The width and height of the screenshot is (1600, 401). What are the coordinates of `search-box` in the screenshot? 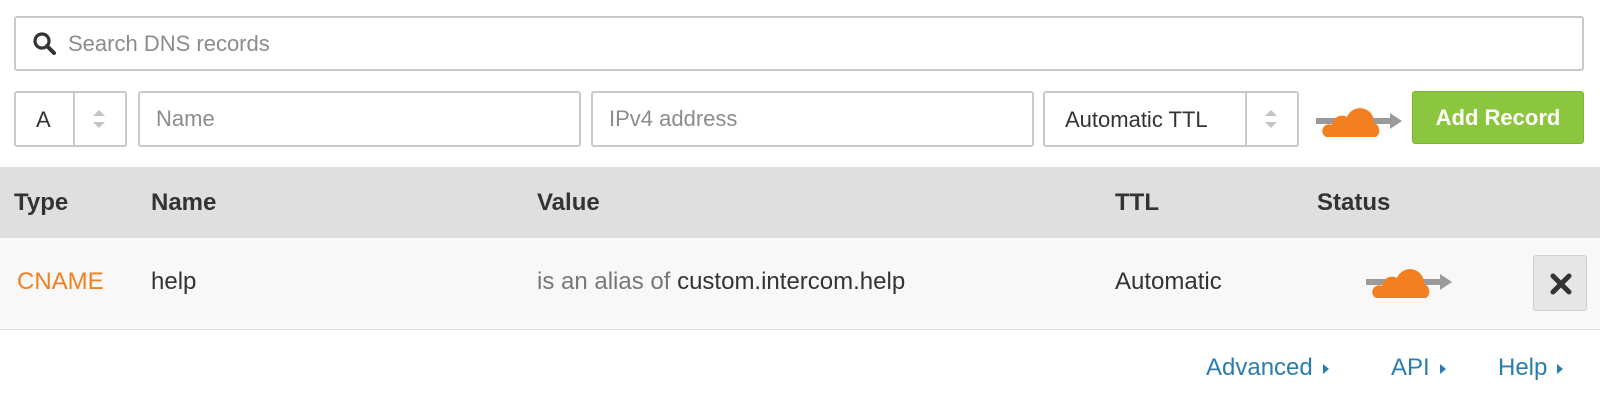 It's located at (799, 43).